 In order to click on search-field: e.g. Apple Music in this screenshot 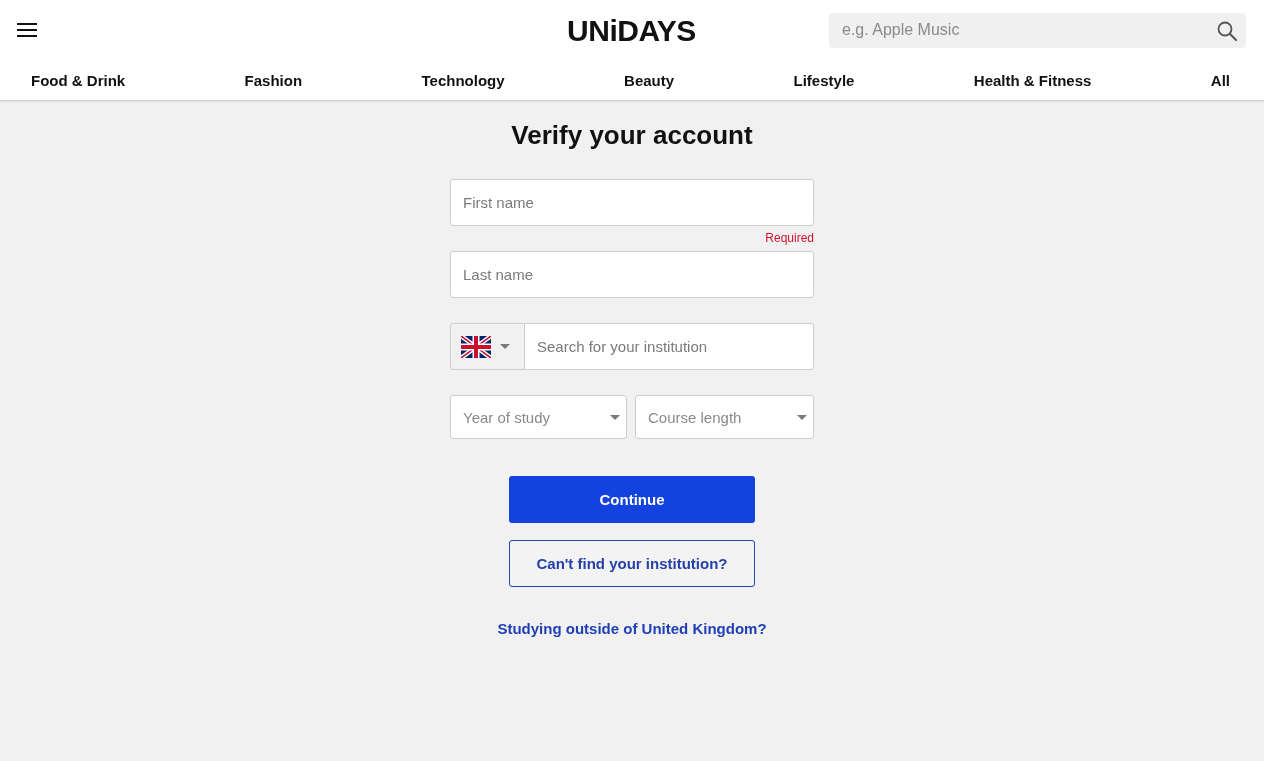, I will do `click(1037, 30)`.